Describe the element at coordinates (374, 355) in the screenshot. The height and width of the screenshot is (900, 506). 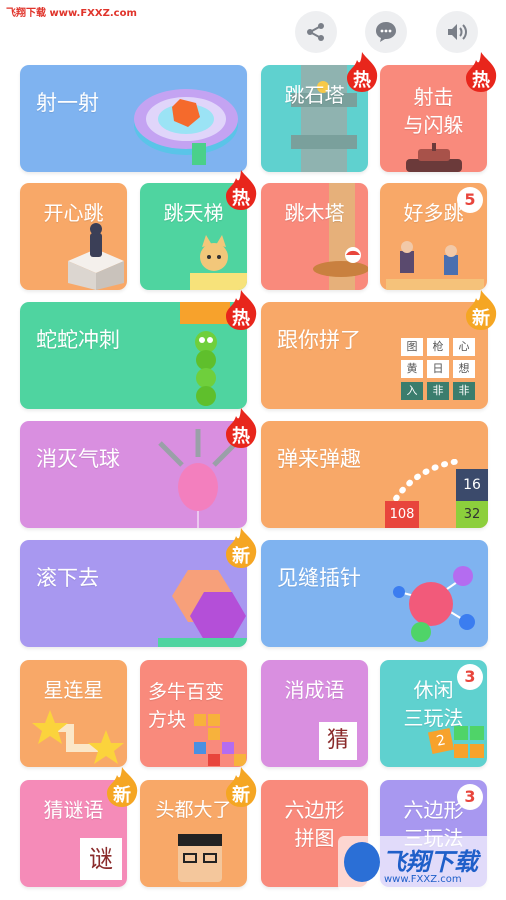
I see `game-tile-fight-you: 跟你拼了 图 枪 心 黄 日 想 入 非 非` at that location.